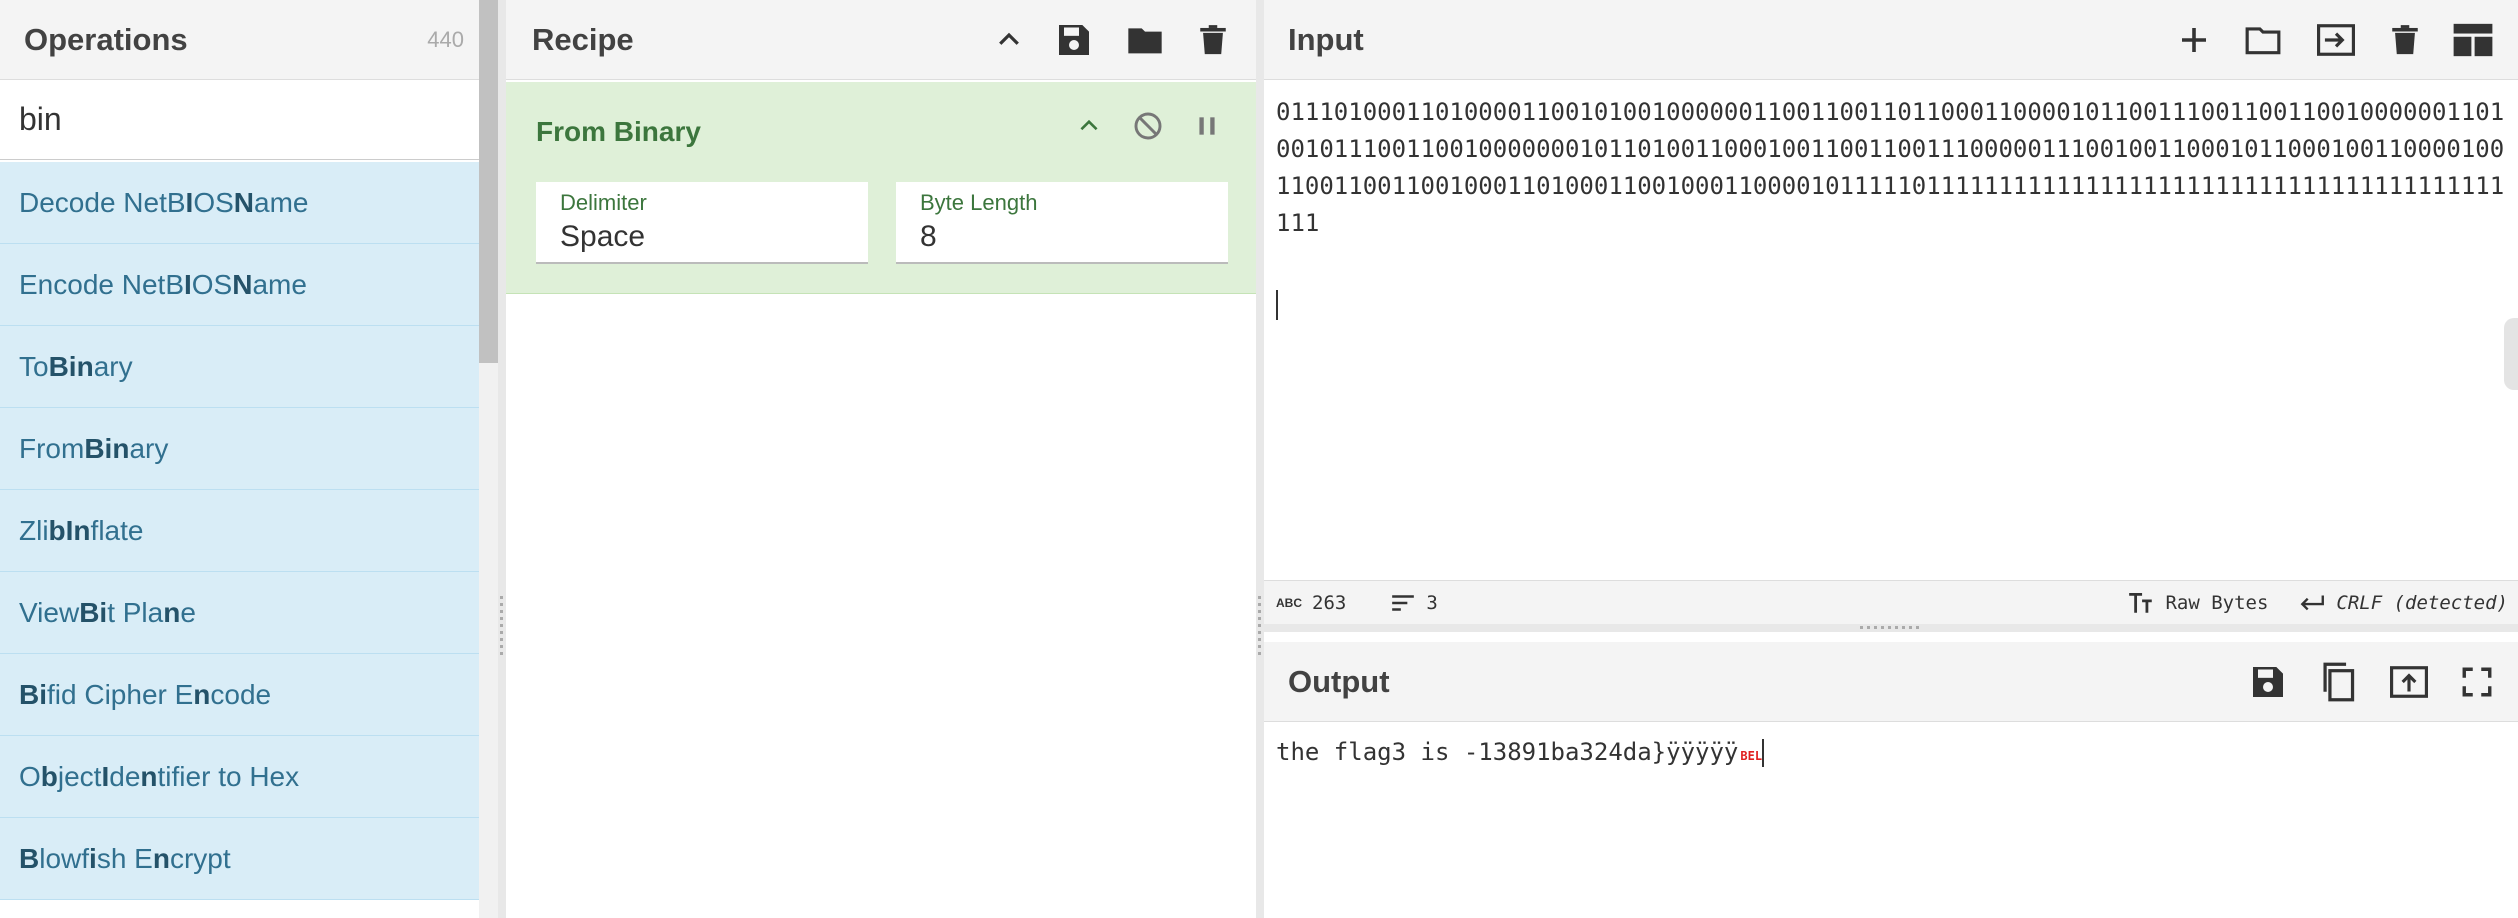 The height and width of the screenshot is (918, 2518). I want to click on operation-label-part: From, so click(52, 448).